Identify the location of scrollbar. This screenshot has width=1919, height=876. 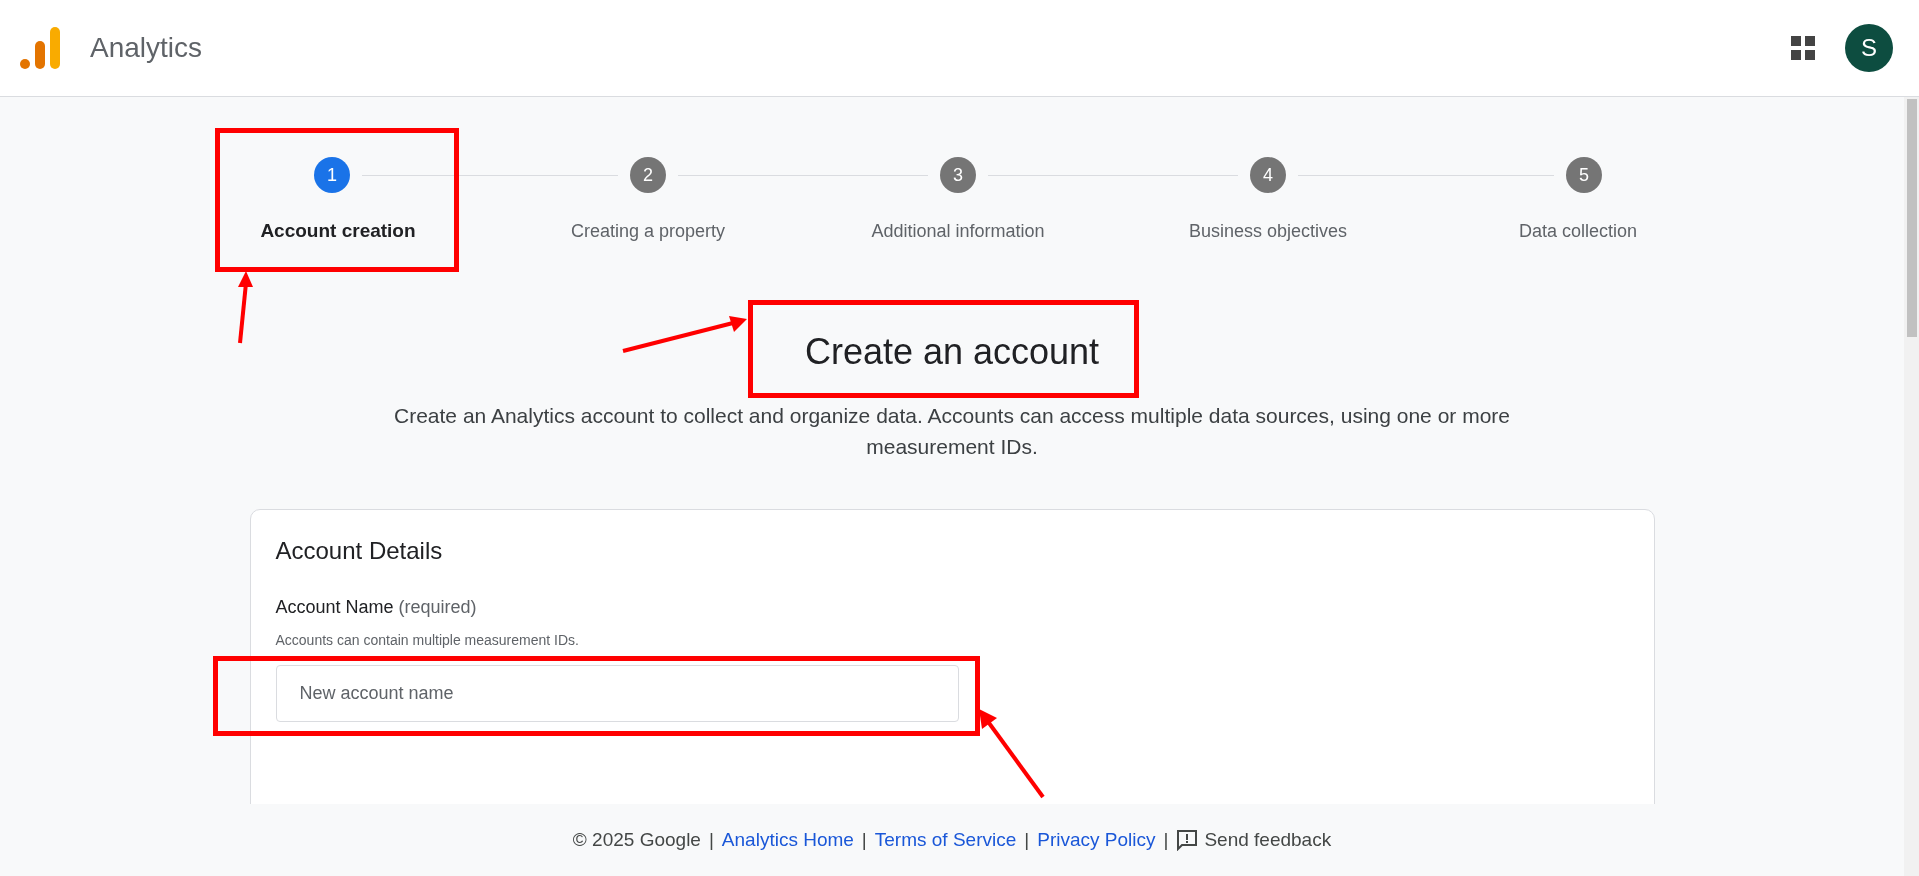
(1911, 486).